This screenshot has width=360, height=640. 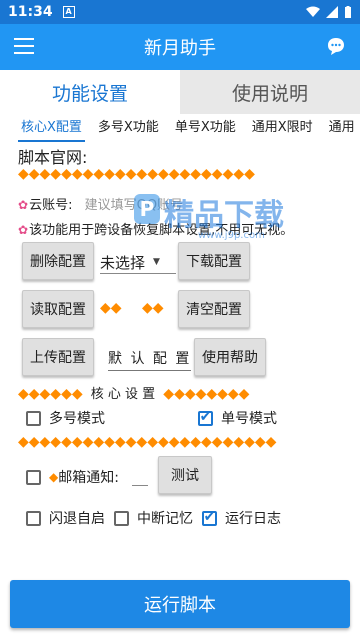 I want to click on read-config-button: 读取配置, so click(x=58, y=309).